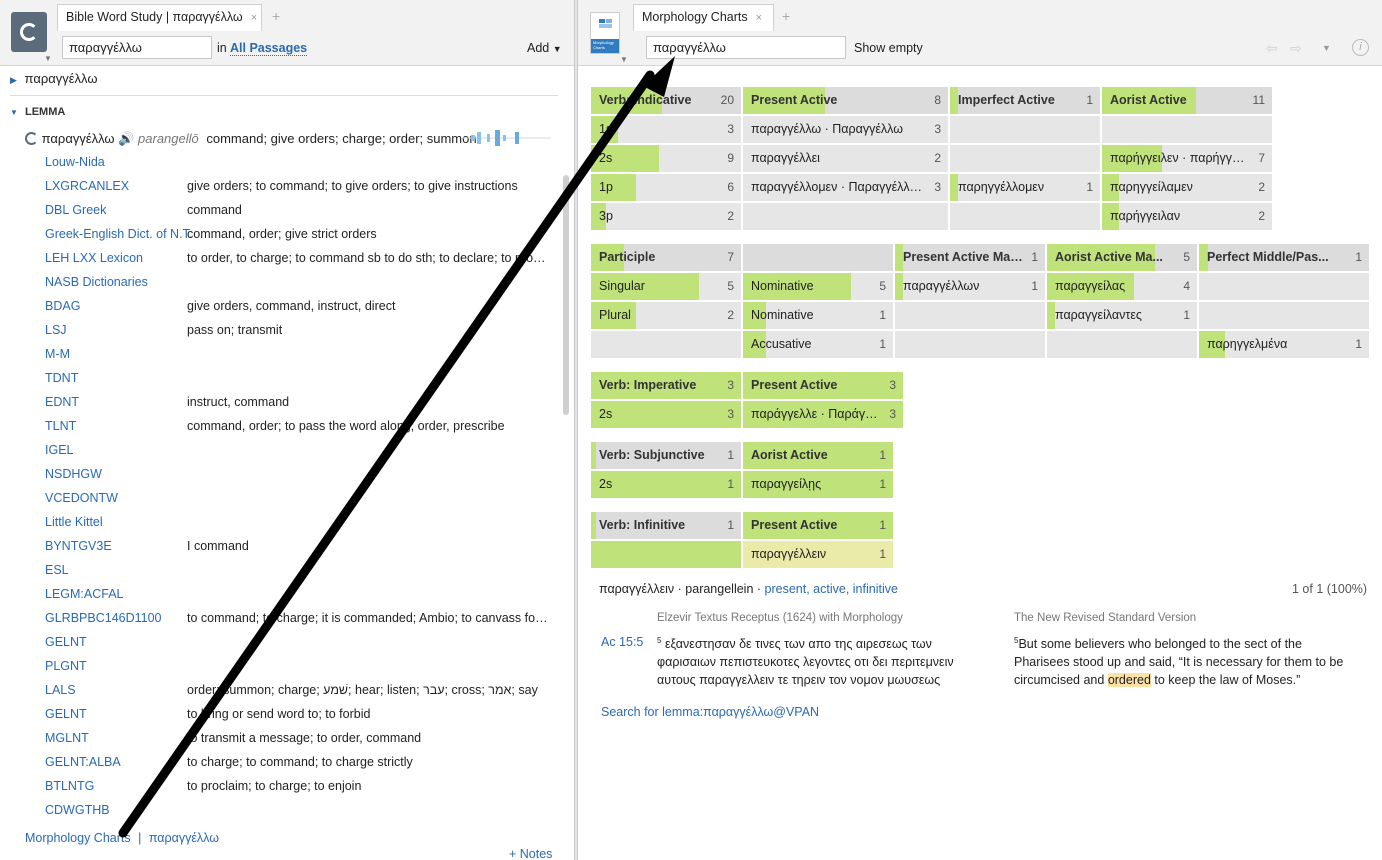 The height and width of the screenshot is (860, 1382). What do you see at coordinates (57, 354) in the screenshot?
I see `lexicon-name-link: M-M` at bounding box center [57, 354].